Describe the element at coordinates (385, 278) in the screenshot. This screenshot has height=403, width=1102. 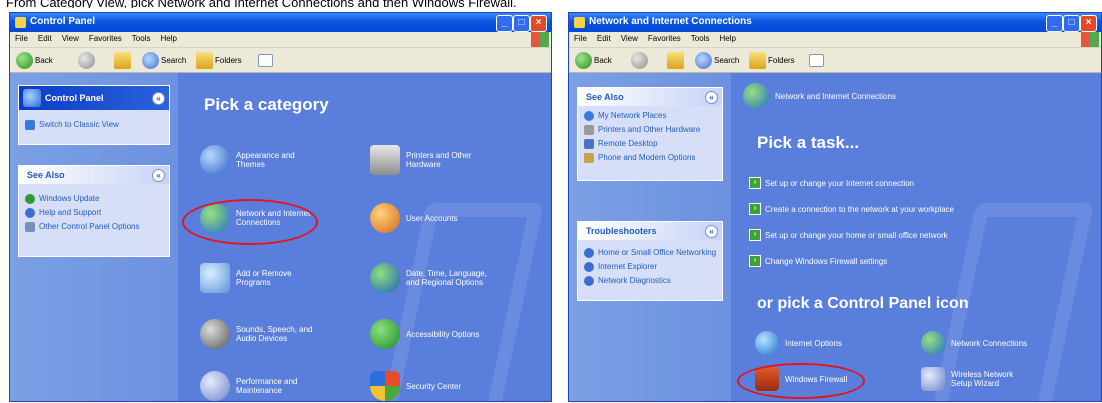
I see `clock-globe-icon` at that location.